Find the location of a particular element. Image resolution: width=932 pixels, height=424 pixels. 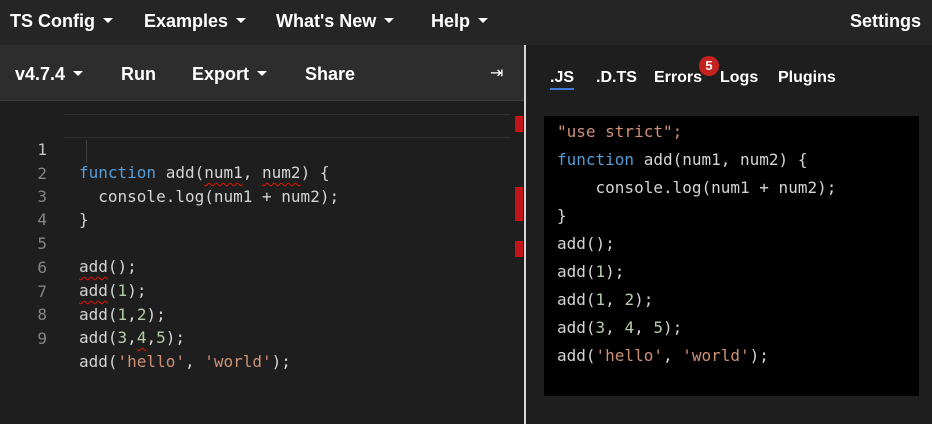

version-label: v4.7.4 is located at coordinates (40, 74).